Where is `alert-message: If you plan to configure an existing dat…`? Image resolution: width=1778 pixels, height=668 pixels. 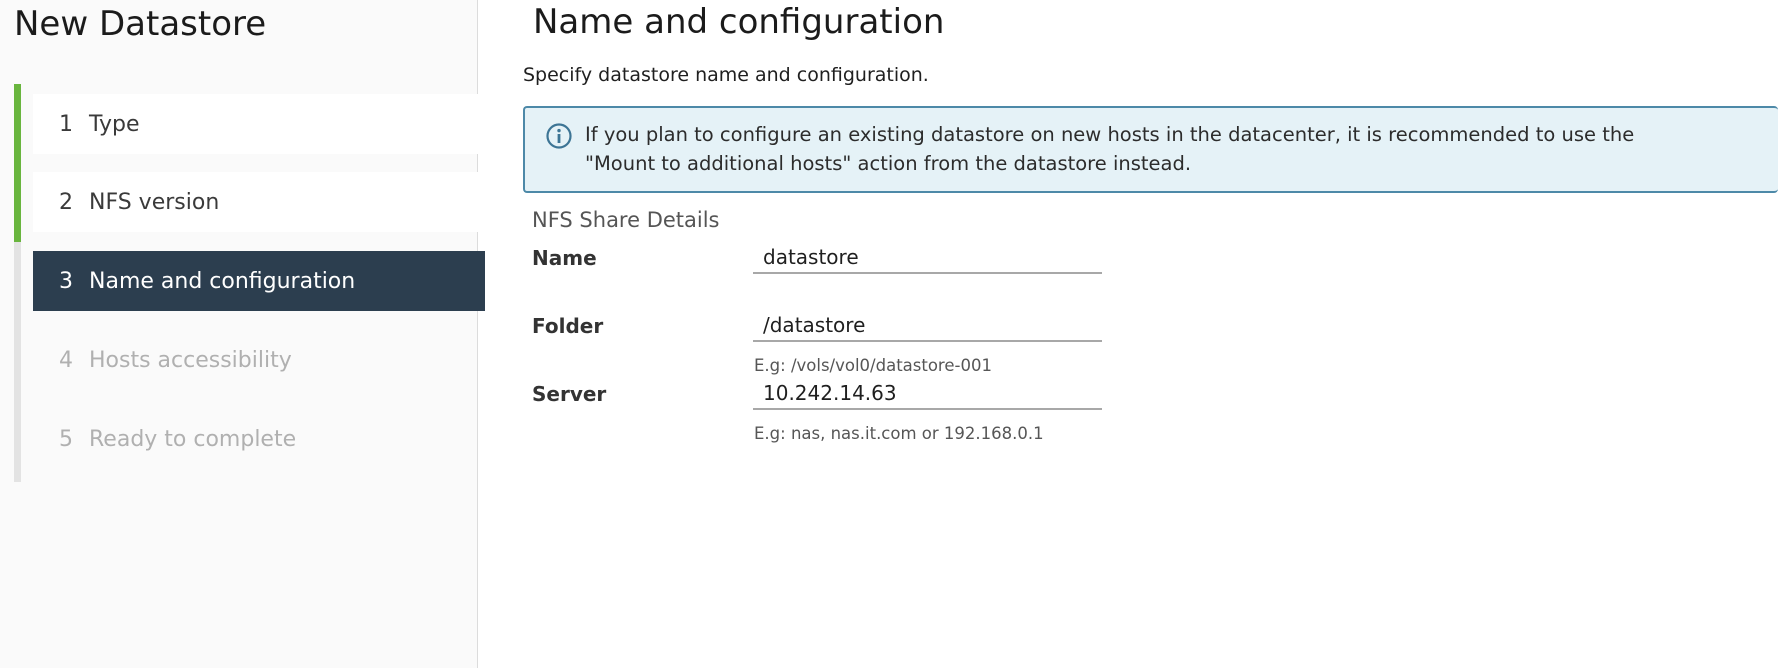 alert-message: If you plan to configure an existing dat… is located at coordinates (1110, 149).